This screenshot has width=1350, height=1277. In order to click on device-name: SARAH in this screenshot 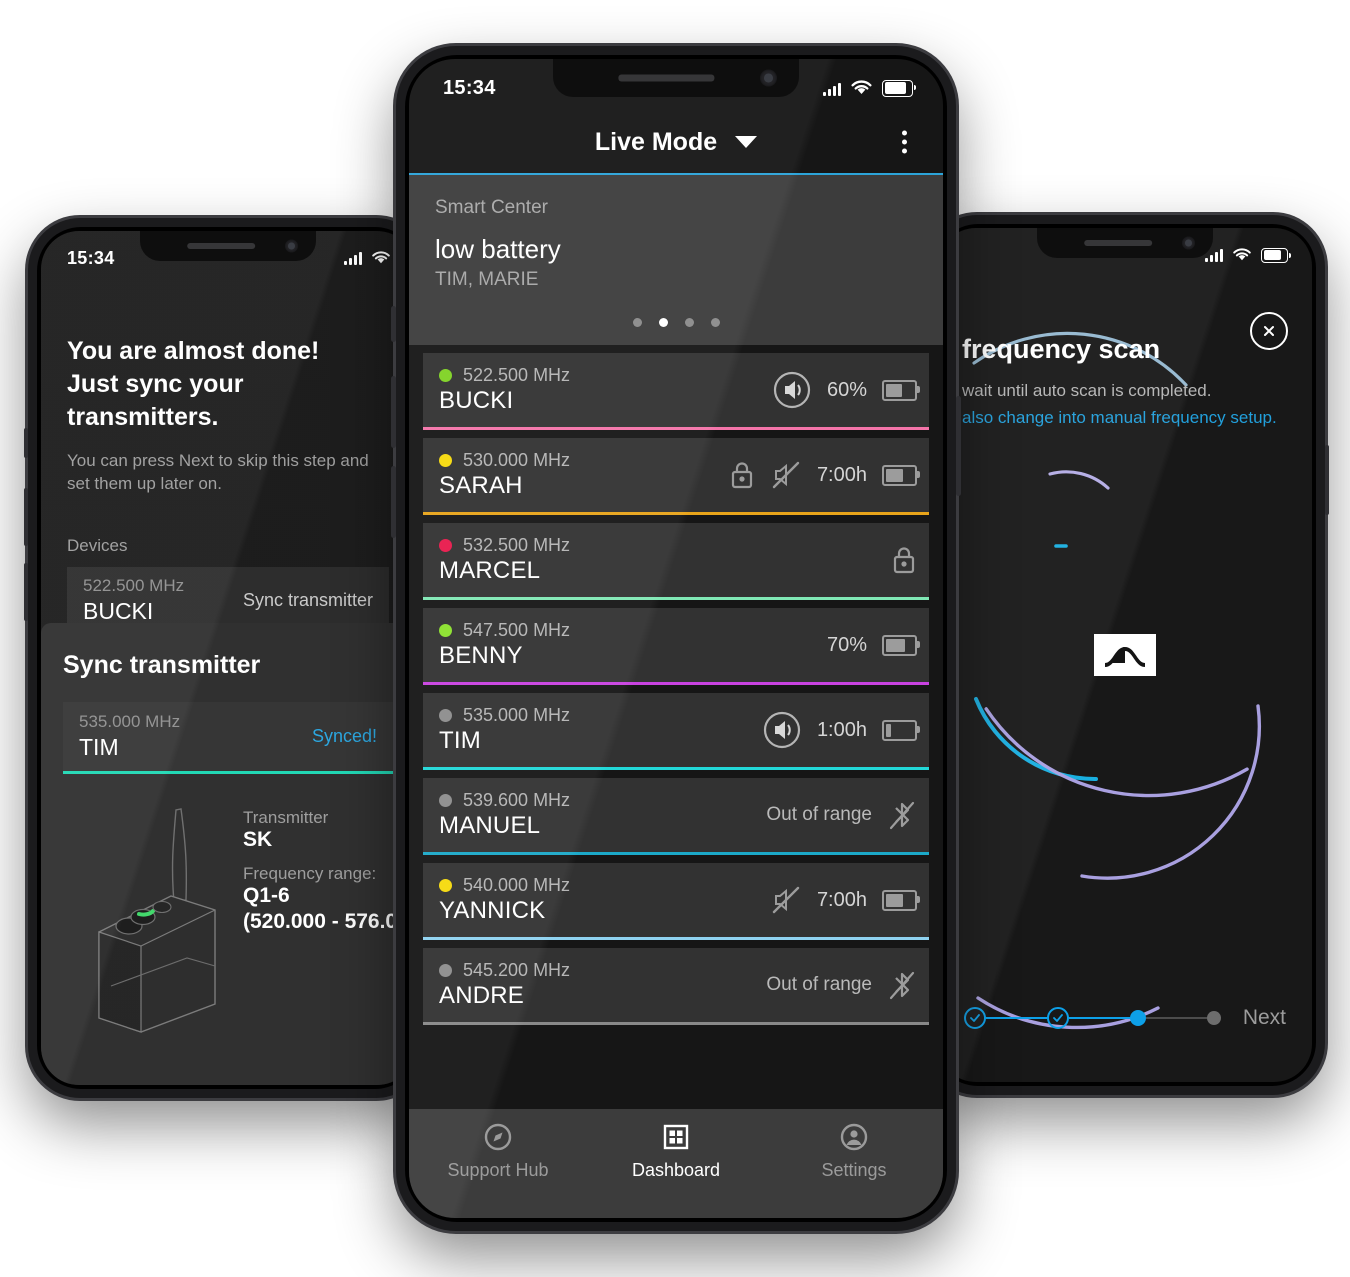, I will do `click(481, 485)`.